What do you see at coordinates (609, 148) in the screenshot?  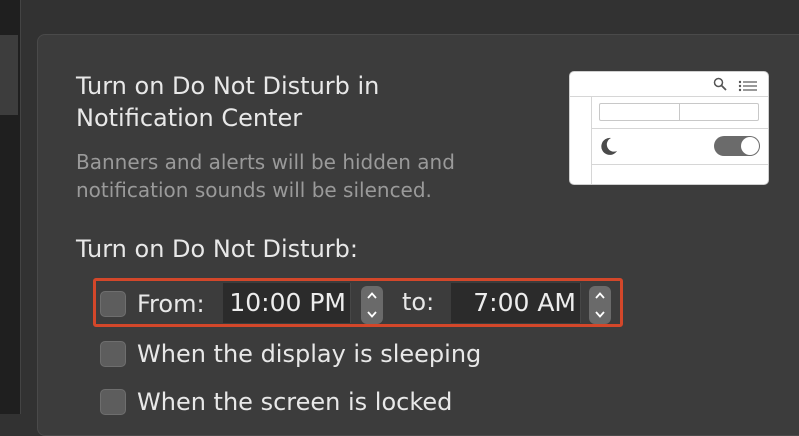 I see `moon-icon` at bounding box center [609, 148].